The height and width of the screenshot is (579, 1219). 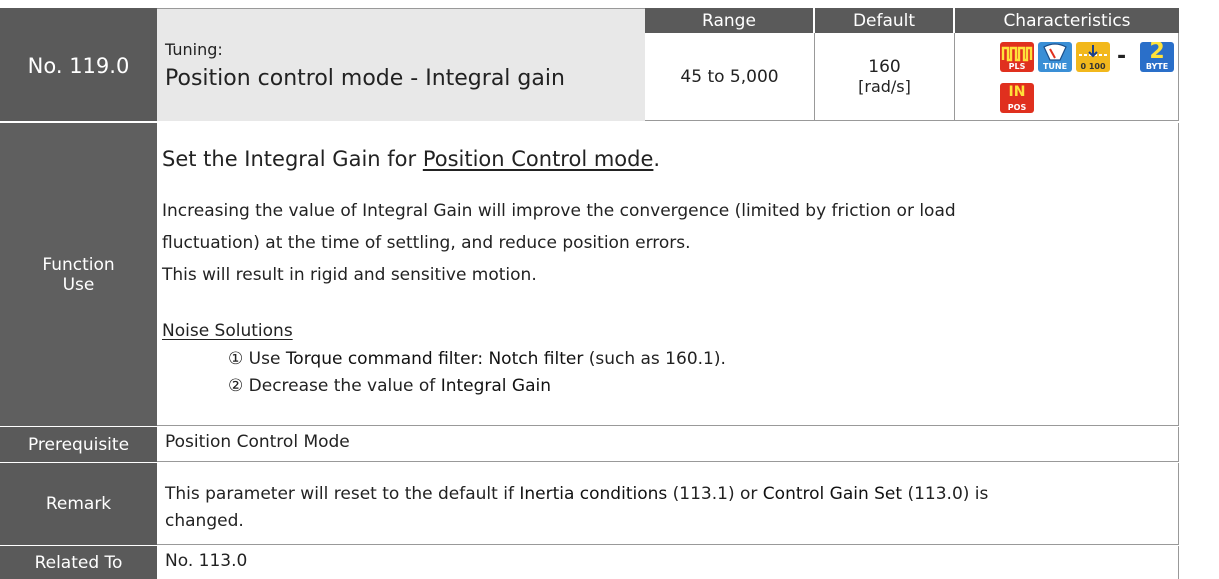 I want to click on default-unit: [rad/s], so click(x=884, y=86).